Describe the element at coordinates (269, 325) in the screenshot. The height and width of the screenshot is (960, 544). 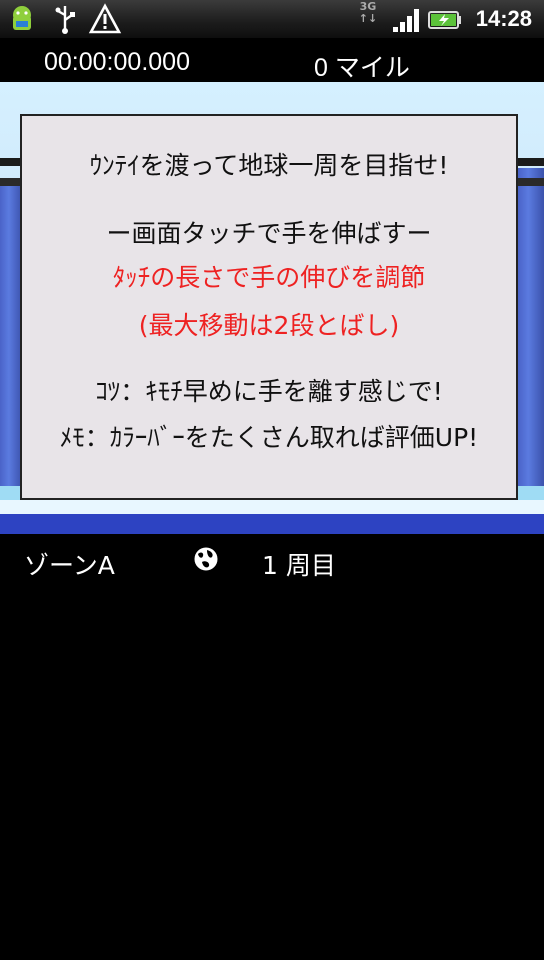
I see `dialog-hint-red-2: (最大移動は2段とばし)` at that location.